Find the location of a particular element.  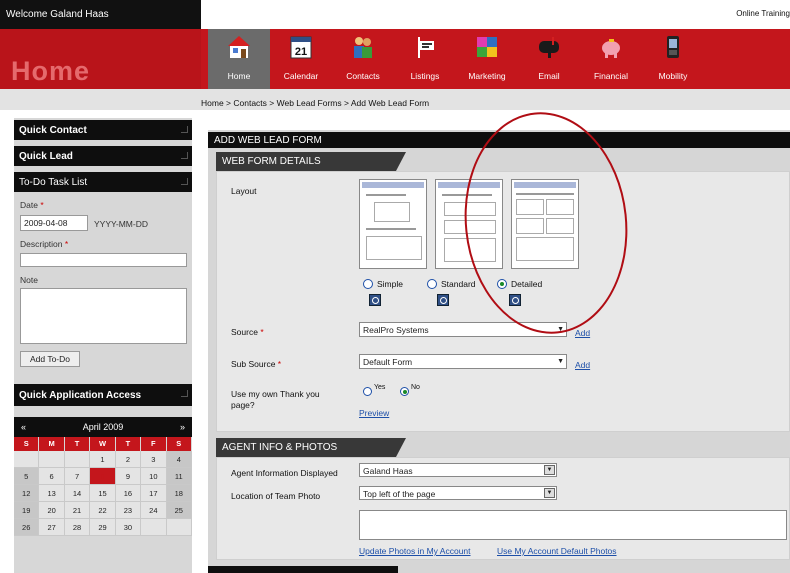

calendar-day: 19 is located at coordinates (27, 510).